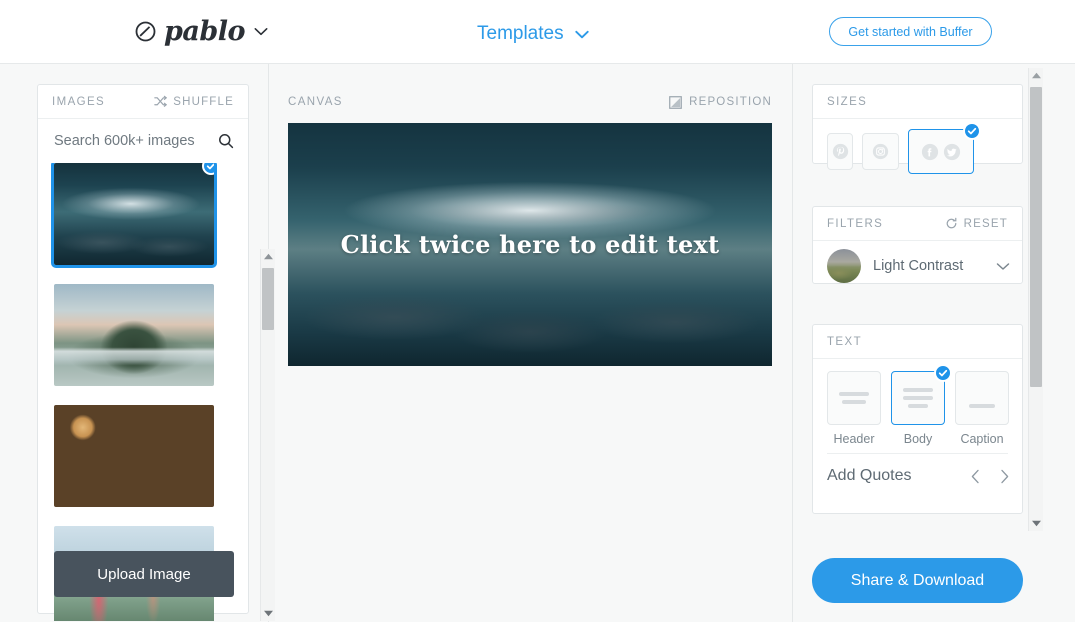 The height and width of the screenshot is (622, 1075). Describe the element at coordinates (1004, 476) in the screenshot. I see `chevron-right-icon` at that location.